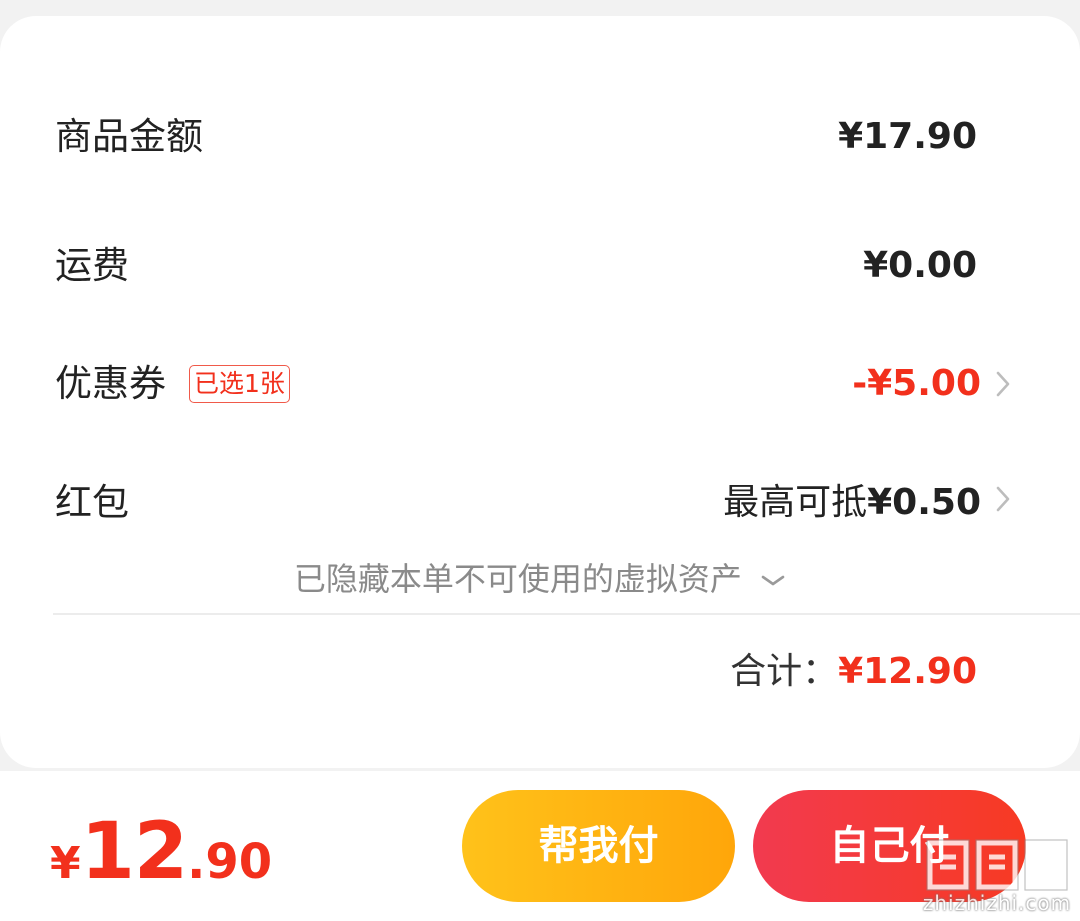 Image resolution: width=1080 pixels, height=921 pixels. I want to click on hidden-assets-toggle: 已隐藏本单不可使用的虚拟资产, so click(540, 579).